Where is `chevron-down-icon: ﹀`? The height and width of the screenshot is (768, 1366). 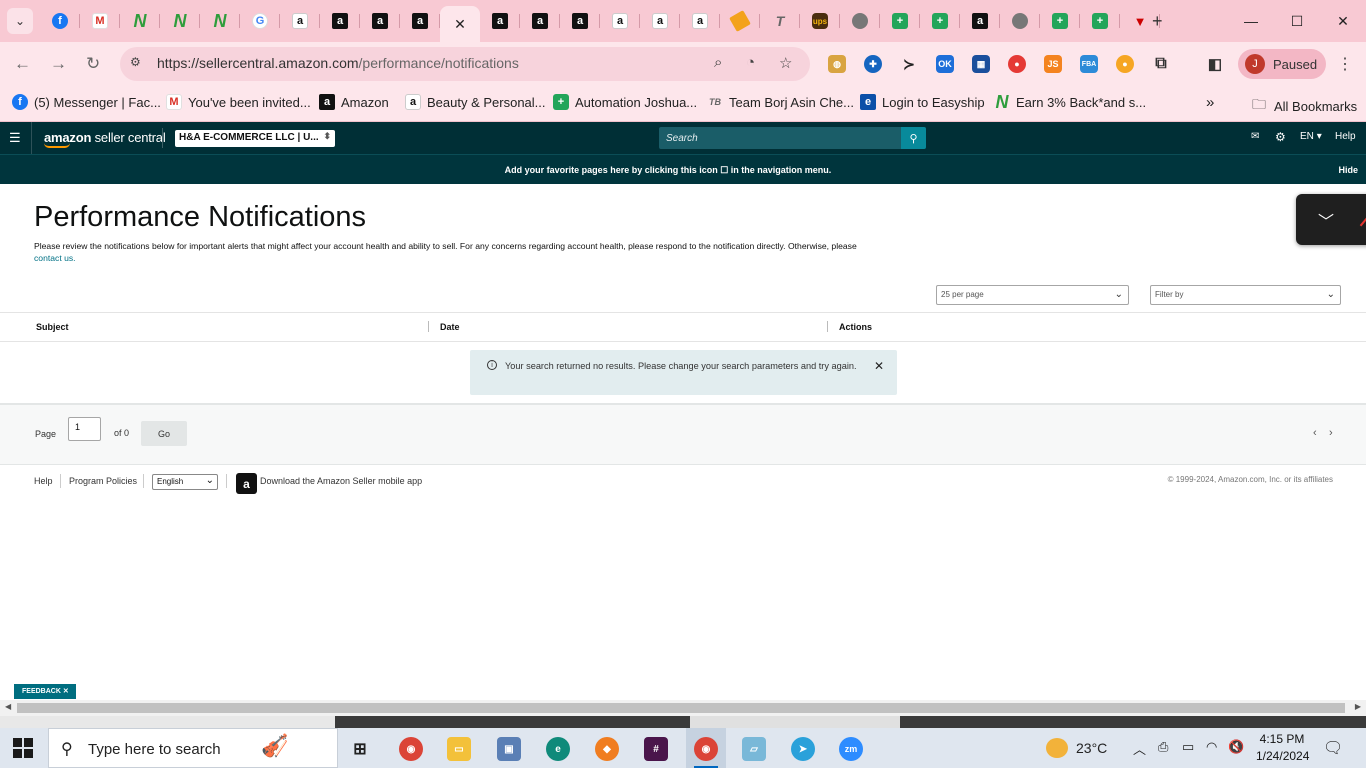
chevron-down-icon: ﹀ is located at coordinates (1326, 220).